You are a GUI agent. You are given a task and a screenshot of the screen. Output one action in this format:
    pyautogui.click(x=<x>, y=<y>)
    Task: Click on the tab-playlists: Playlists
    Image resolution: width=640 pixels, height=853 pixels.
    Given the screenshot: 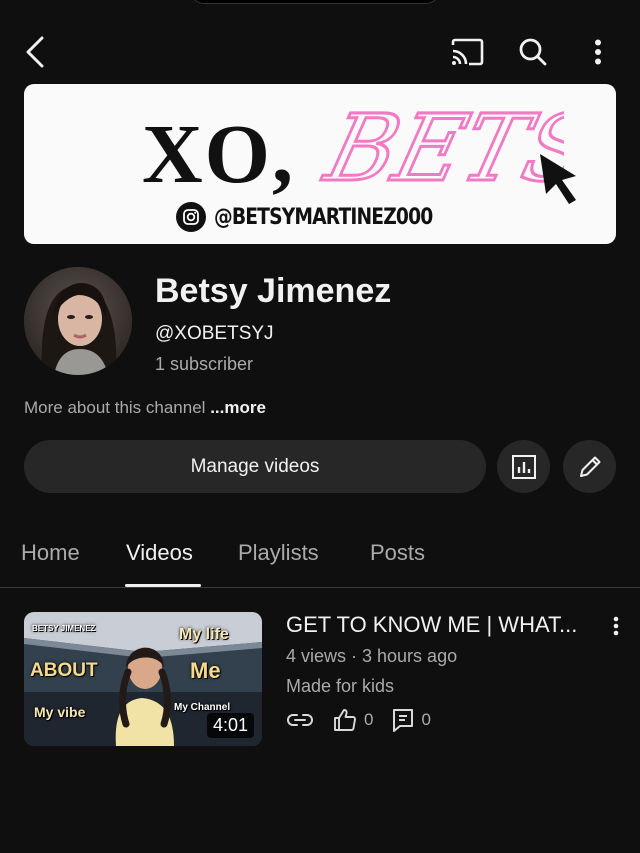 What is the action you would take?
    pyautogui.click(x=278, y=553)
    